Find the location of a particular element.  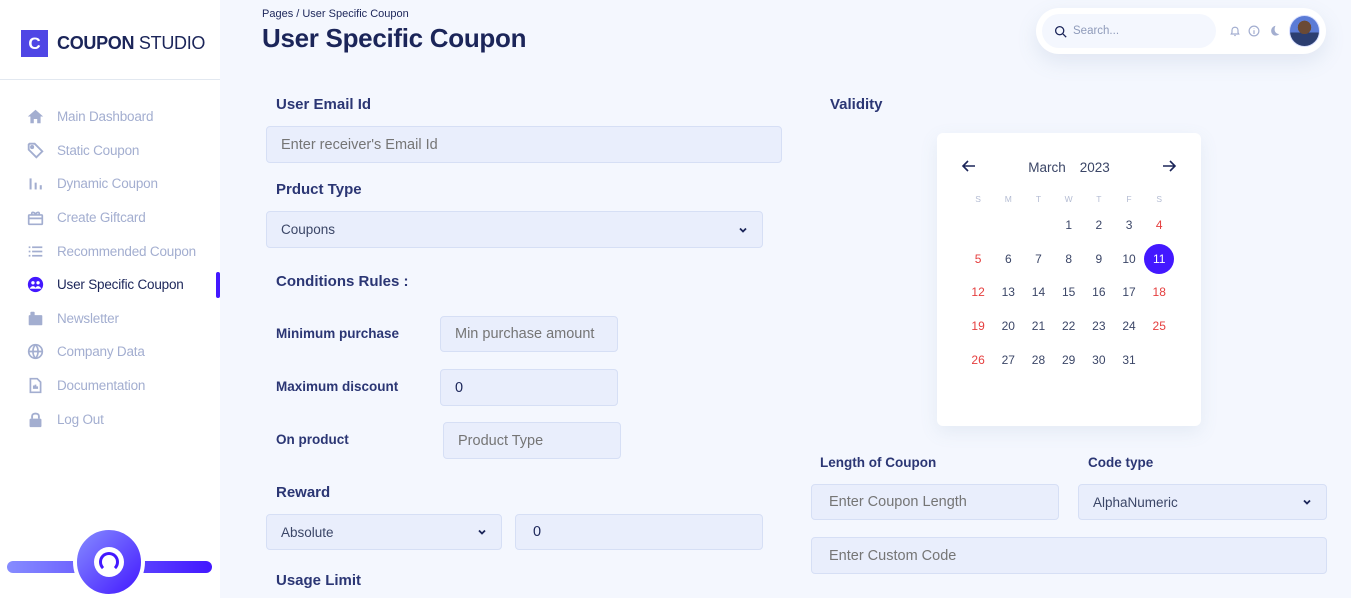

sidebar-divider is located at coordinates (110, 79).